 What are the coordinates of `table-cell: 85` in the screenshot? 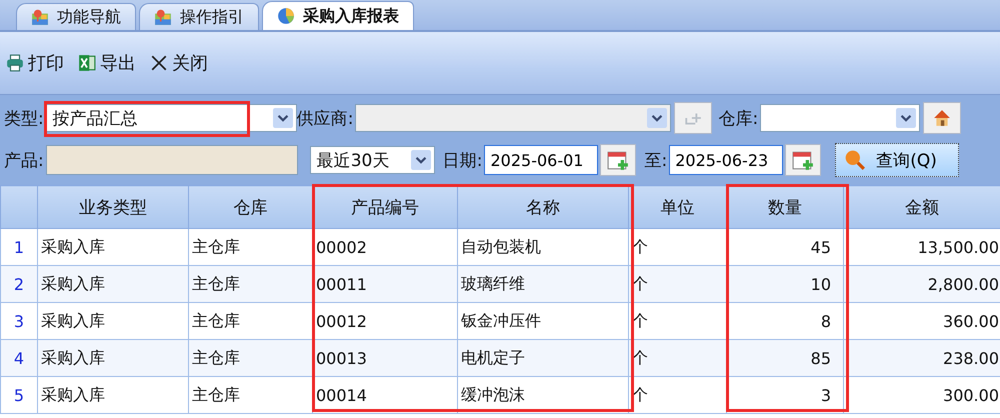 It's located at (820, 358).